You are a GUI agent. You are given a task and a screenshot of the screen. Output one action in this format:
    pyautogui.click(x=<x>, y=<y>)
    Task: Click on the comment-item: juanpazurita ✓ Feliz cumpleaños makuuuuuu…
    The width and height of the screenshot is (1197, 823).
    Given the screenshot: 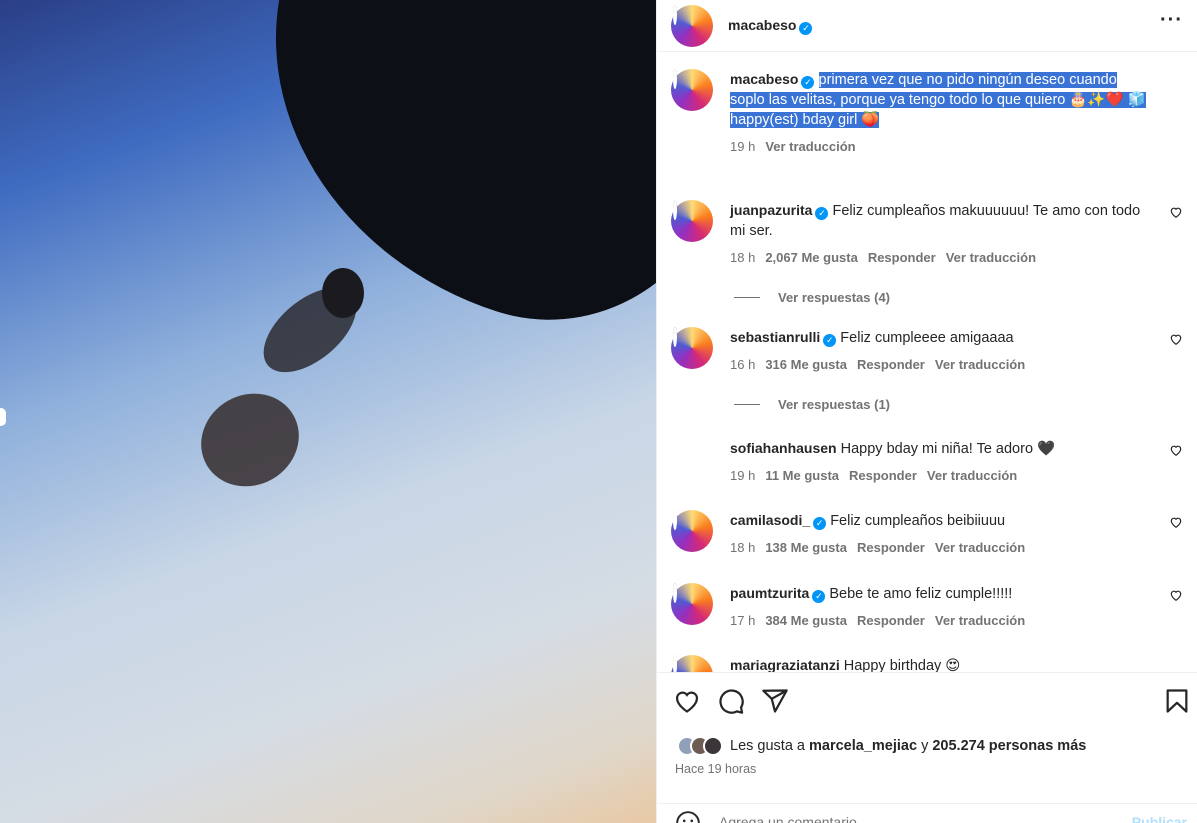 What is the action you would take?
    pyautogui.click(x=927, y=252)
    